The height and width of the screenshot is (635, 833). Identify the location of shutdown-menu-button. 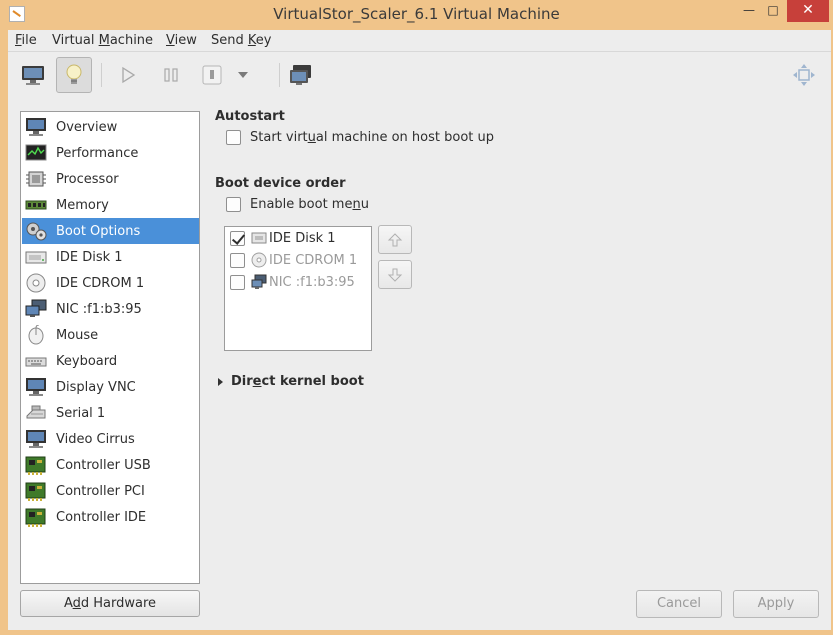
(243, 75).